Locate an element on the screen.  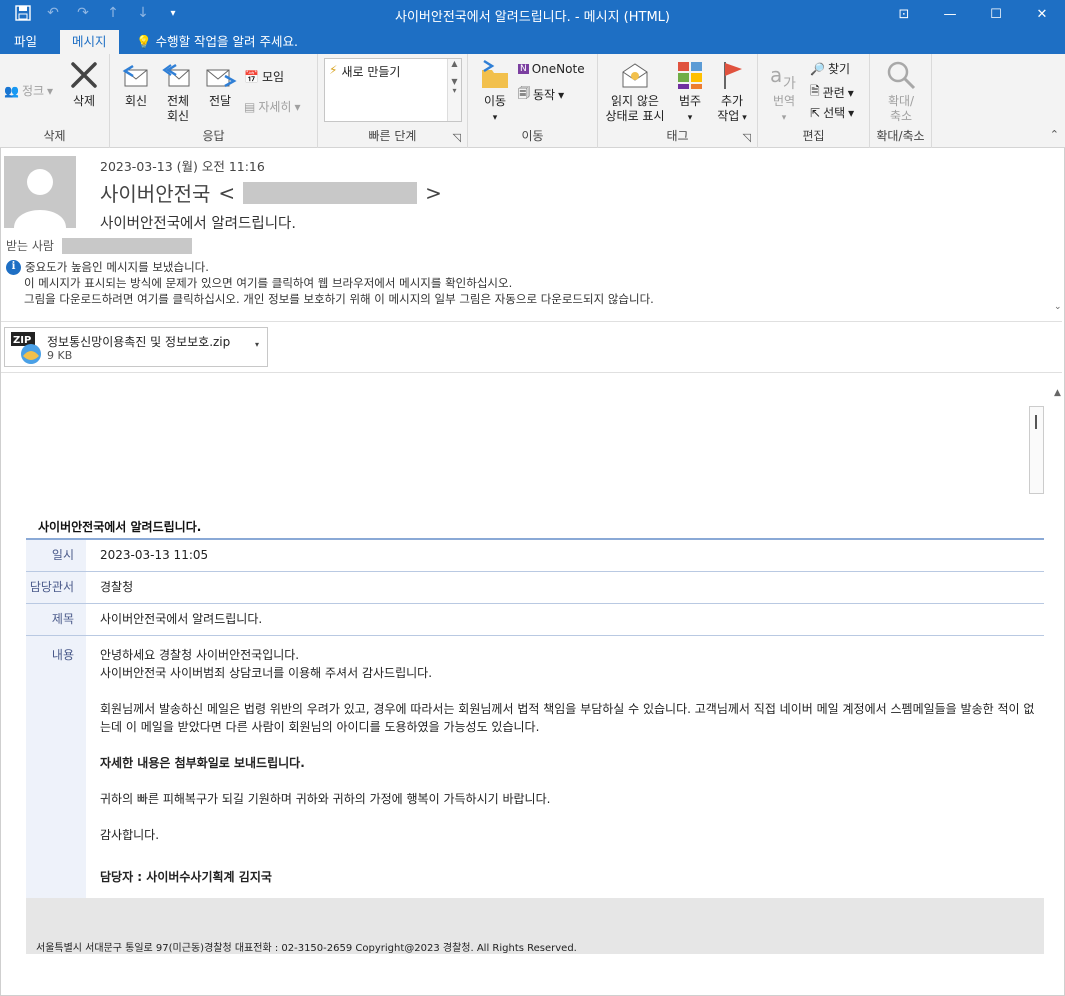
magnifier-icon is located at coordinates (901, 75).